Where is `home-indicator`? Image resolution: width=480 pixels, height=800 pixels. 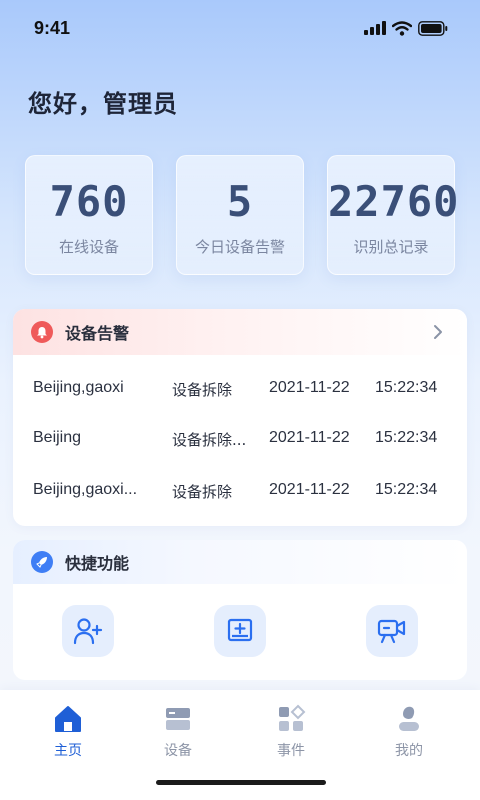
home-indicator is located at coordinates (241, 782).